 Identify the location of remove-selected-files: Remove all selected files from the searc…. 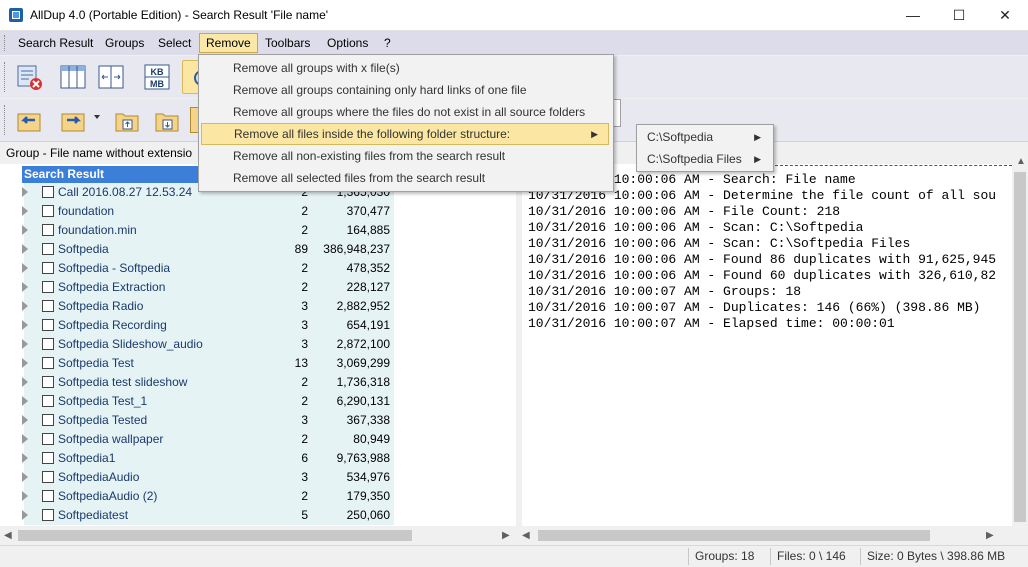
(405, 178).